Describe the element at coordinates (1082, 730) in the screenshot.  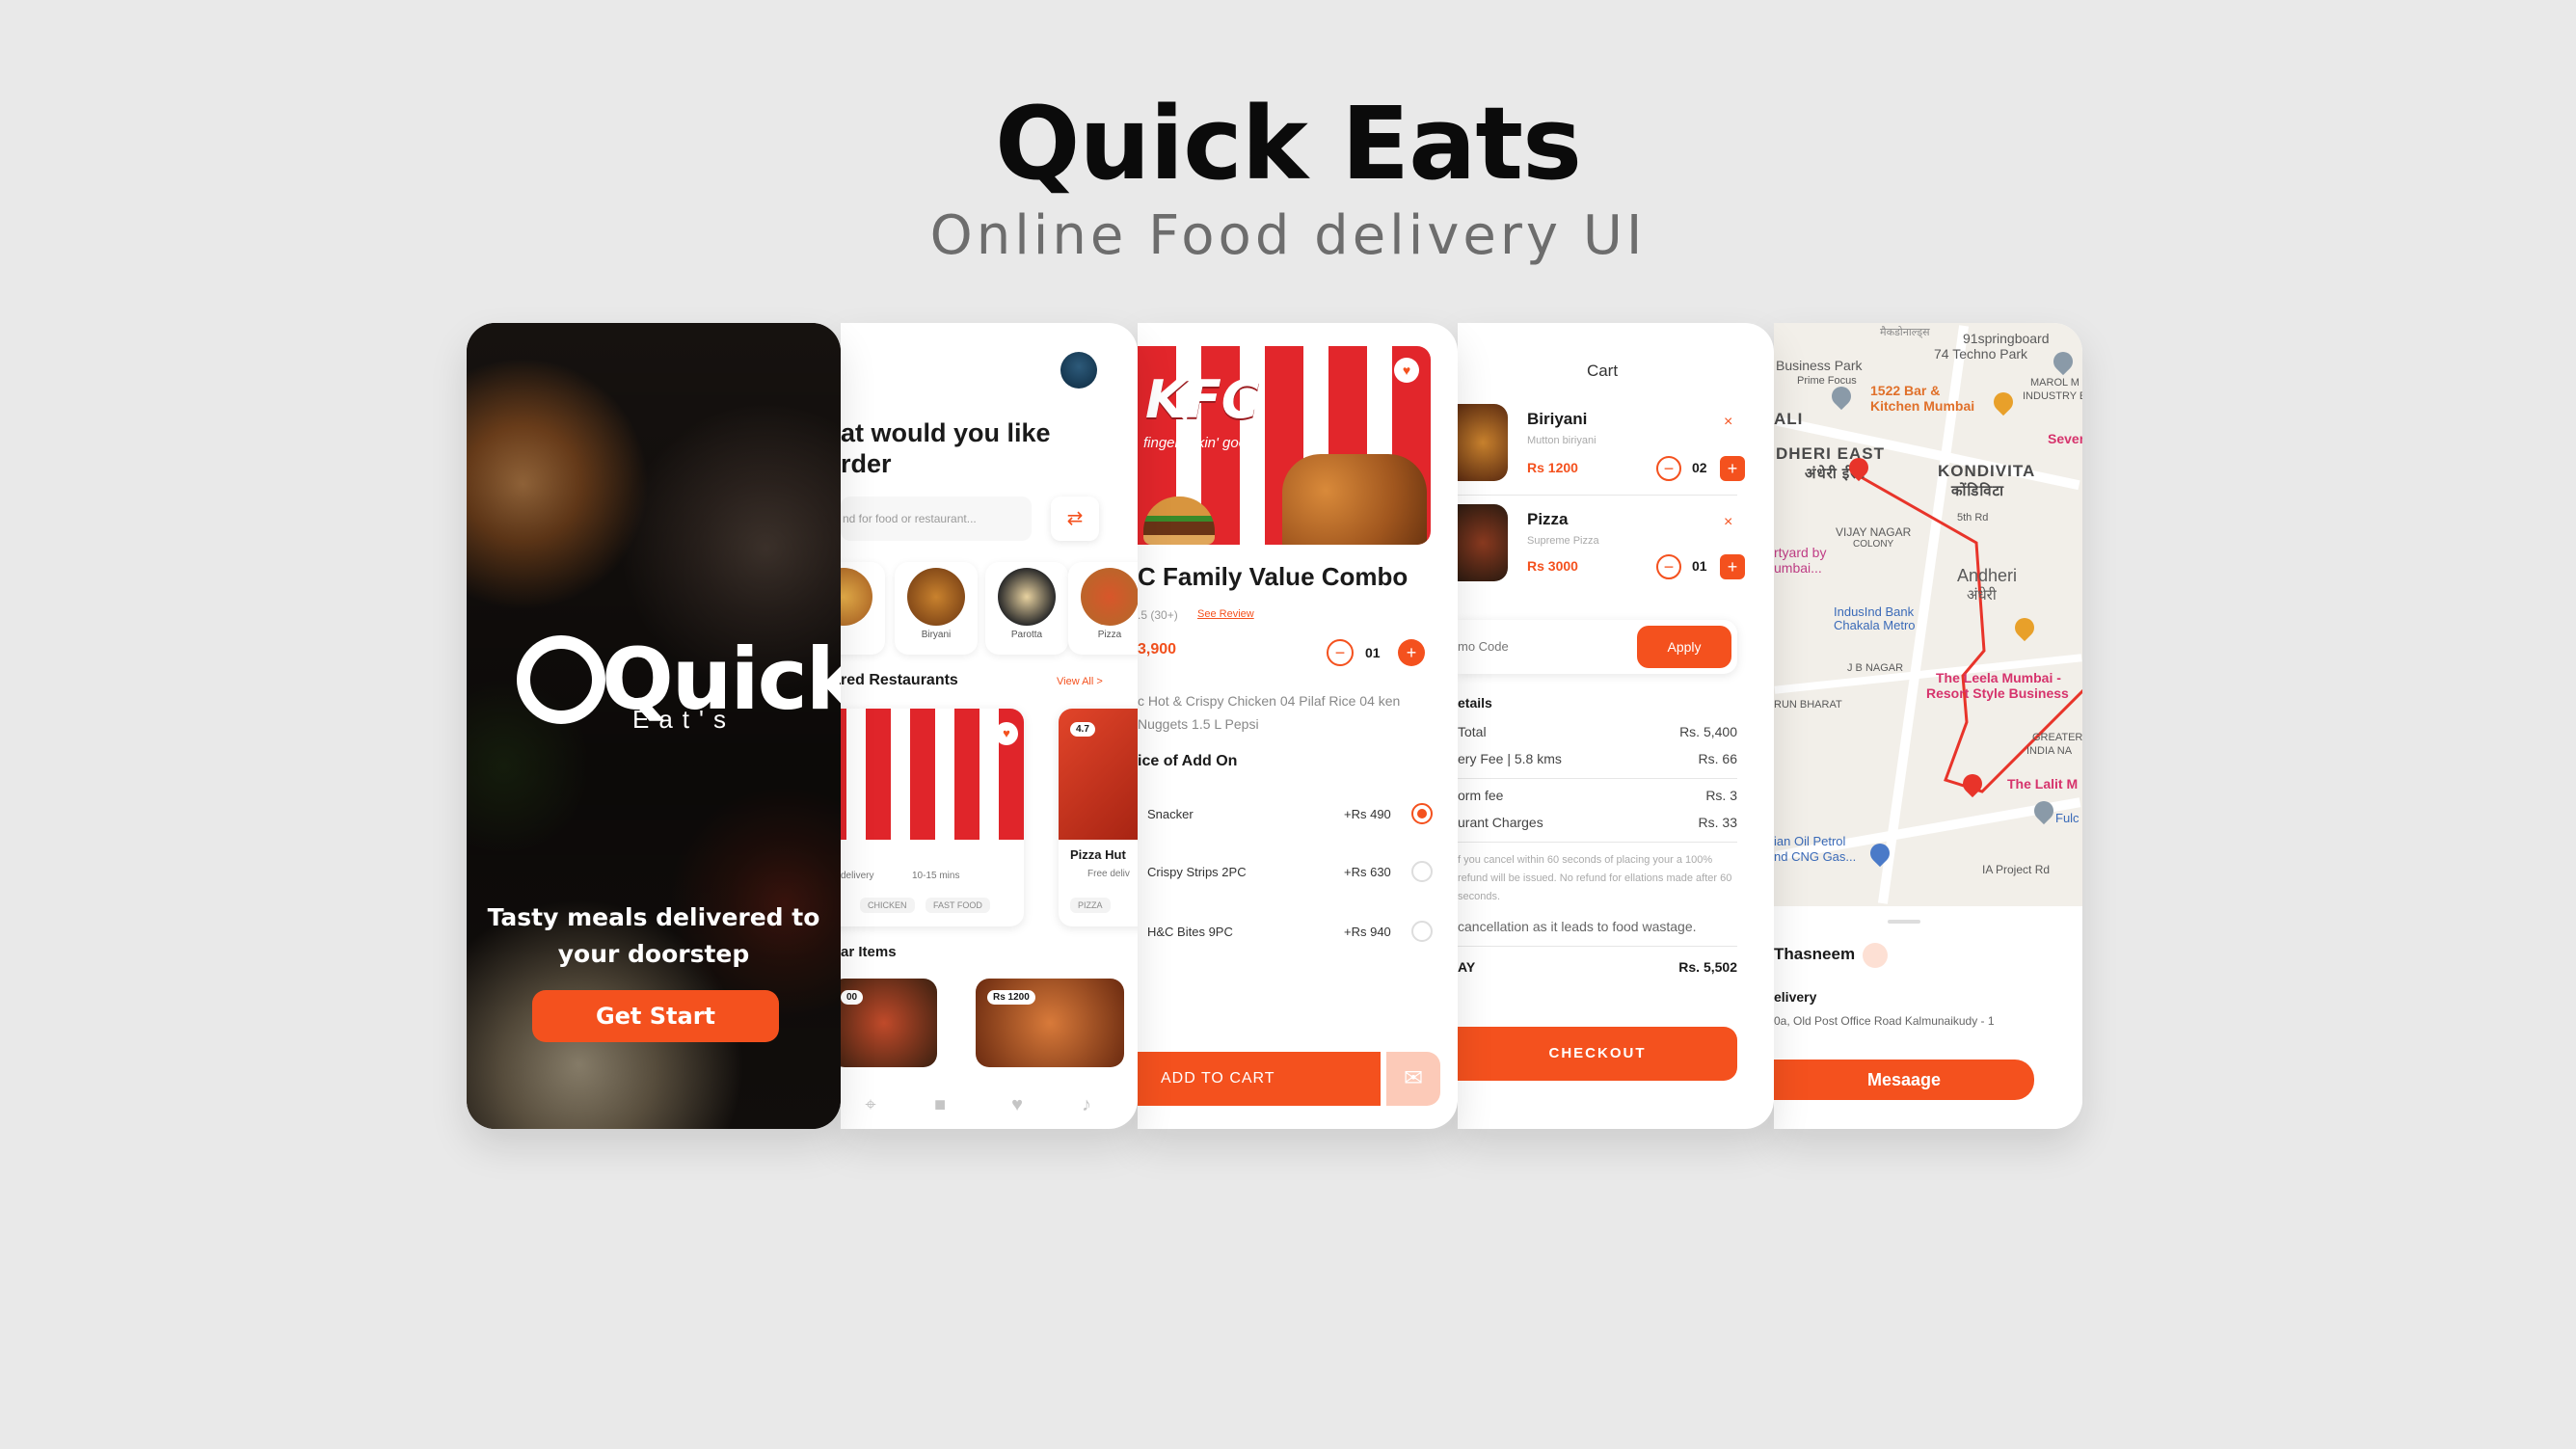
I see `rating-badge: 4.7` at that location.